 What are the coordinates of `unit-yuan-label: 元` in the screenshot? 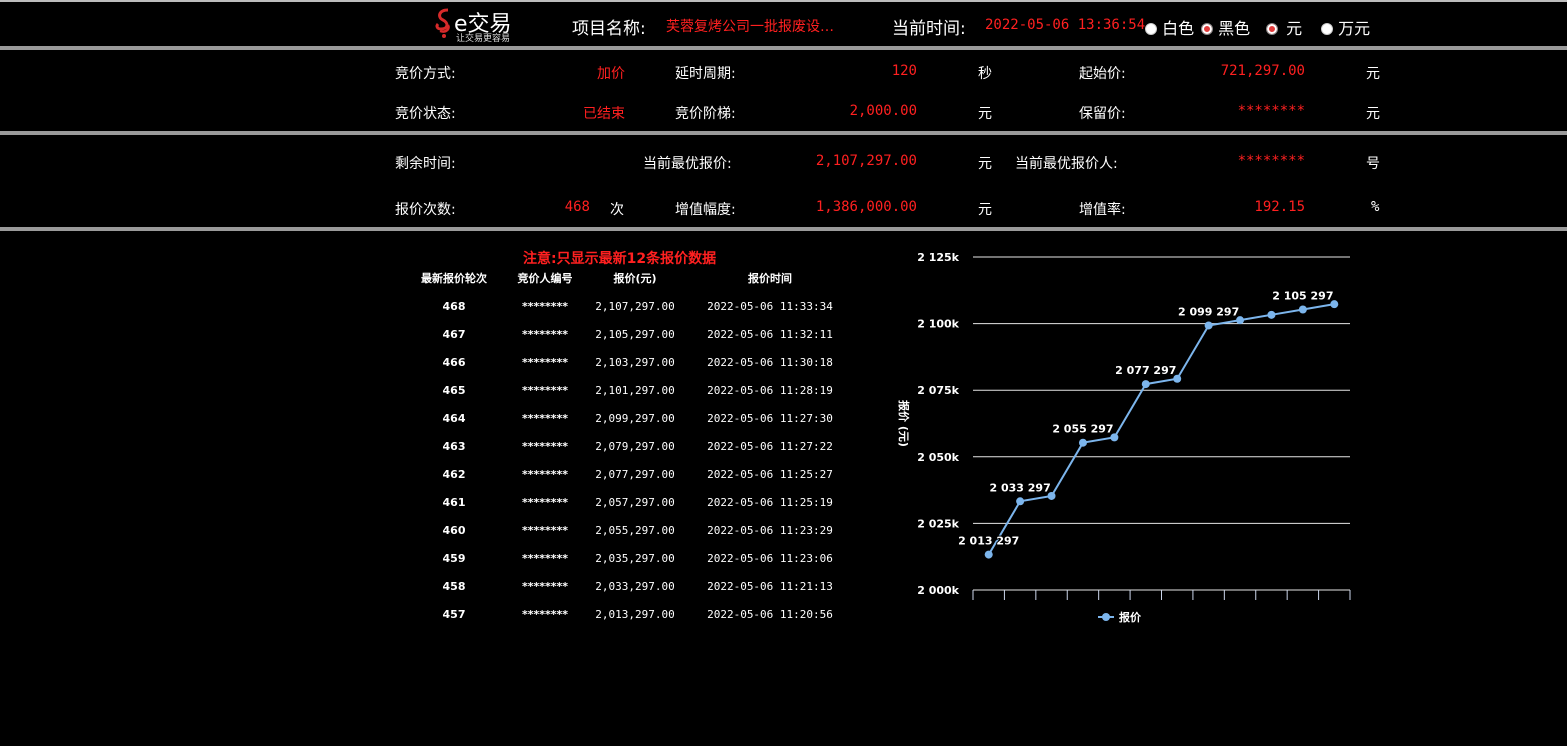 It's located at (1294, 28).